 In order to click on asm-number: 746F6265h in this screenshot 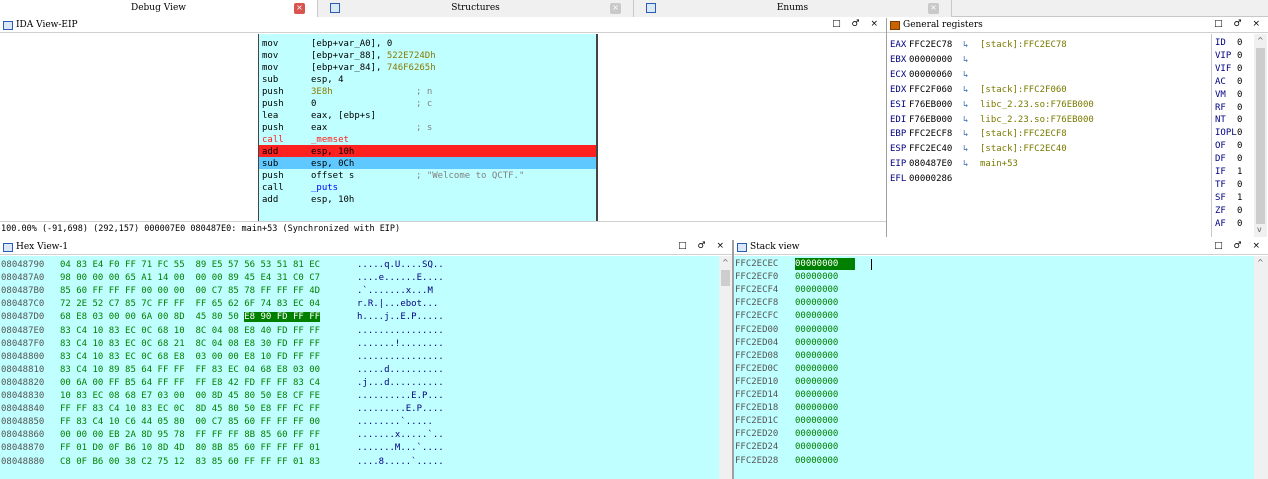, I will do `click(411, 68)`.